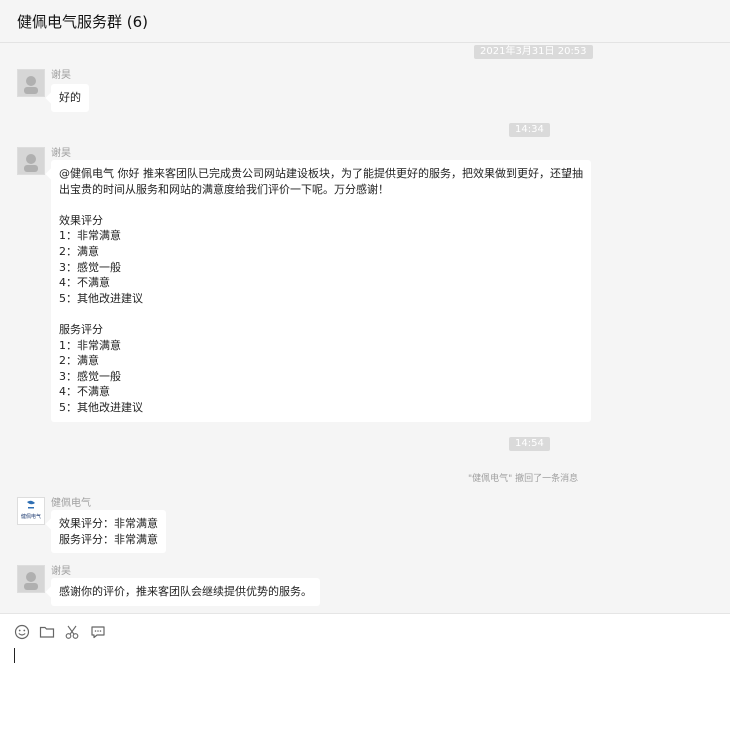 This screenshot has width=730, height=737. I want to click on folder-icon, so click(47, 632).